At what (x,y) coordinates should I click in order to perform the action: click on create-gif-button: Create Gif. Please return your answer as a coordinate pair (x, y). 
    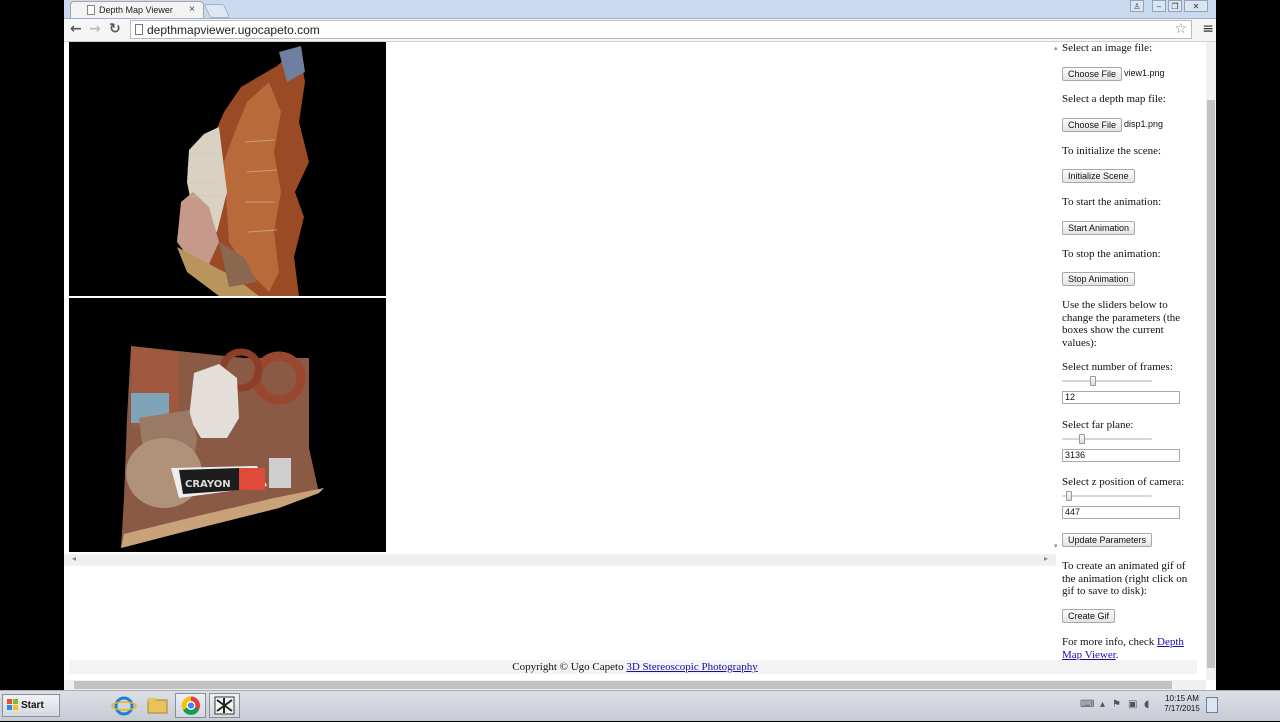
    Looking at the image, I should click on (1089, 616).